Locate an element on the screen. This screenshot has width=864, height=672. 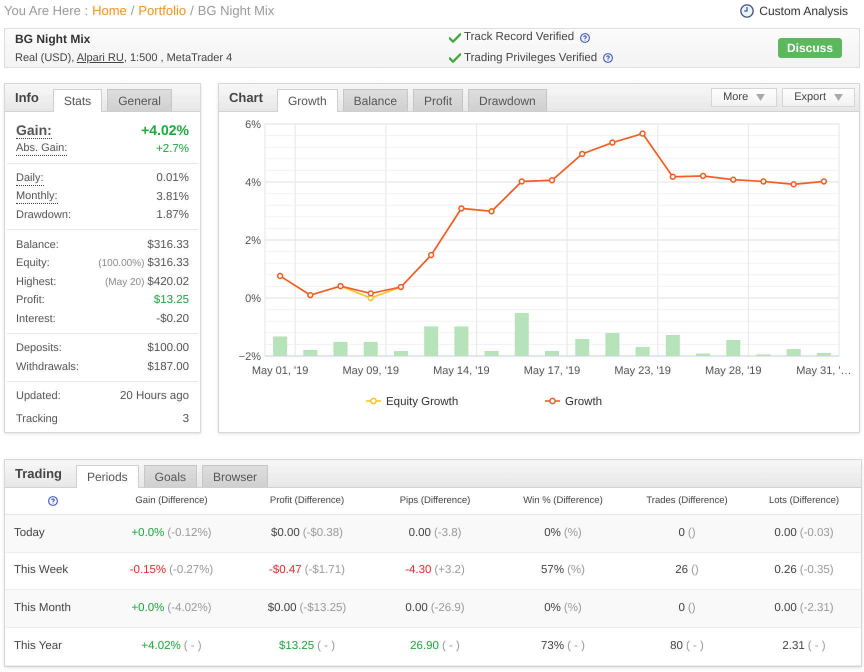
period-value: -4.30 is located at coordinates (418, 570).